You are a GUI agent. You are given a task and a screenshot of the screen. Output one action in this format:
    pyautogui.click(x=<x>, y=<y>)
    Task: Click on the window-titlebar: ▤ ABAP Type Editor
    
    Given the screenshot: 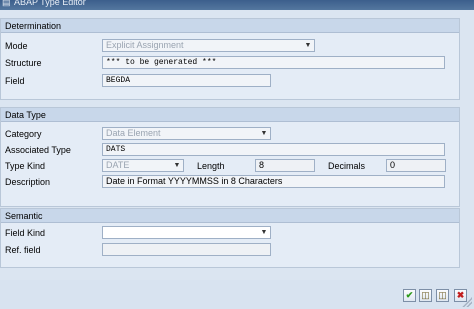 What is the action you would take?
    pyautogui.click(x=237, y=5)
    